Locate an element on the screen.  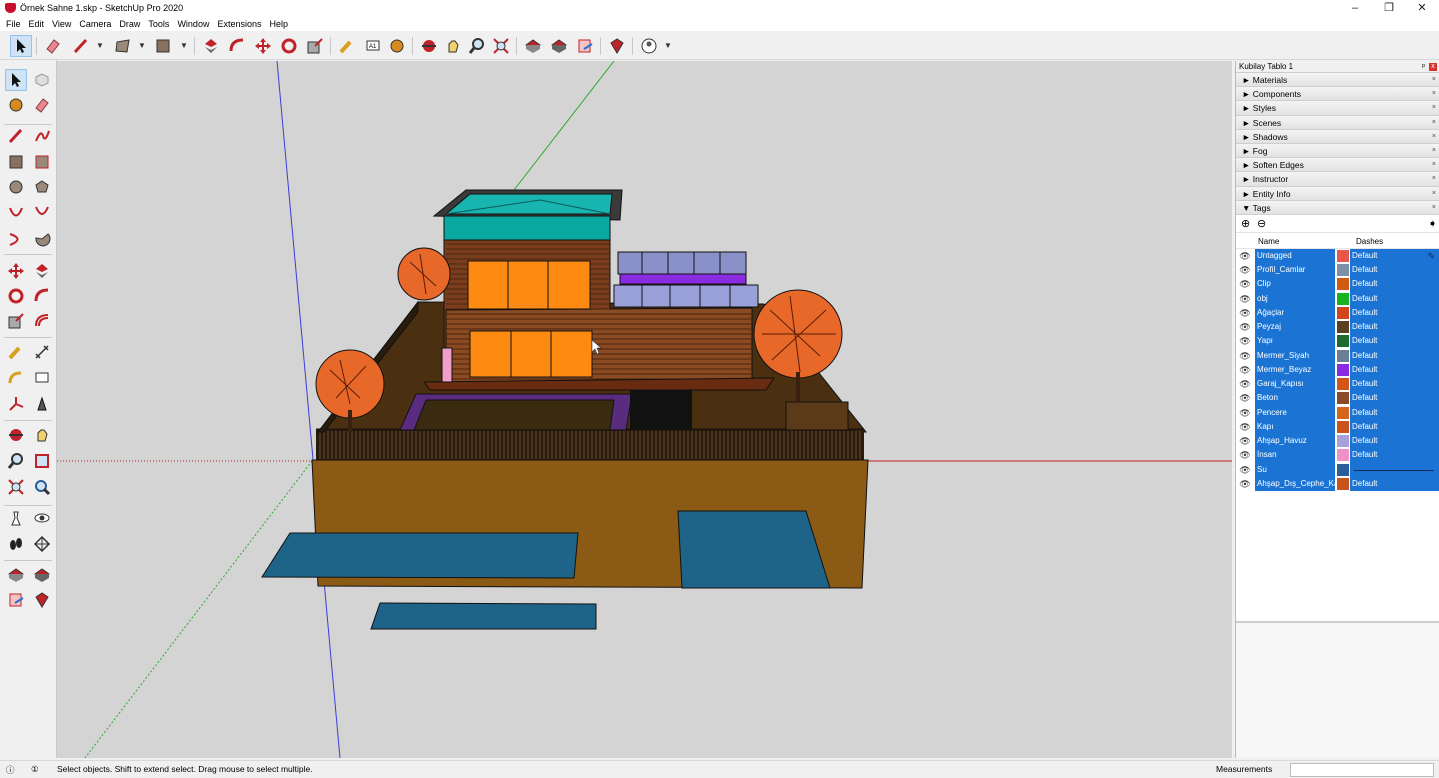
tag-name: Profil_Camlar is located at coordinates (1295, 270).